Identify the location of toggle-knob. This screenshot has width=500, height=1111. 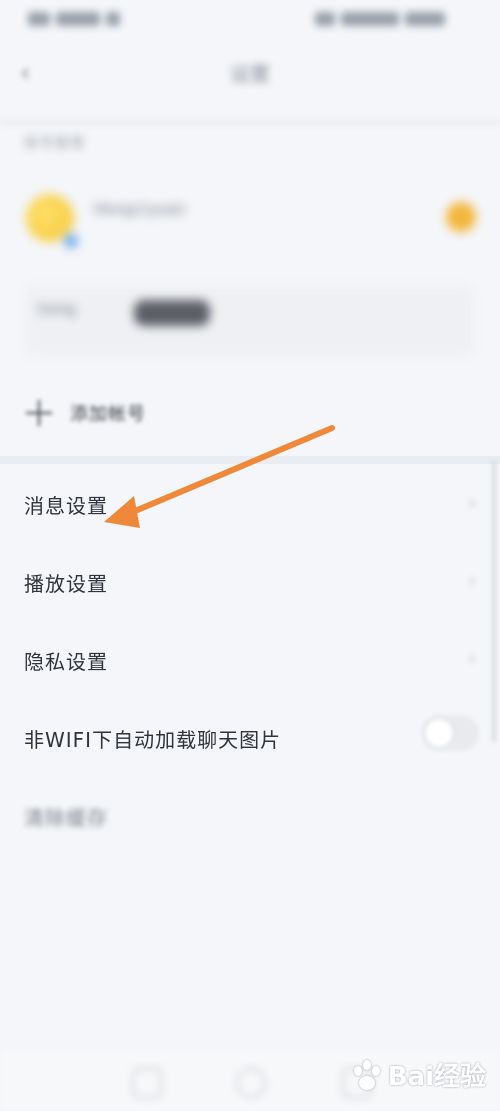
(439, 733).